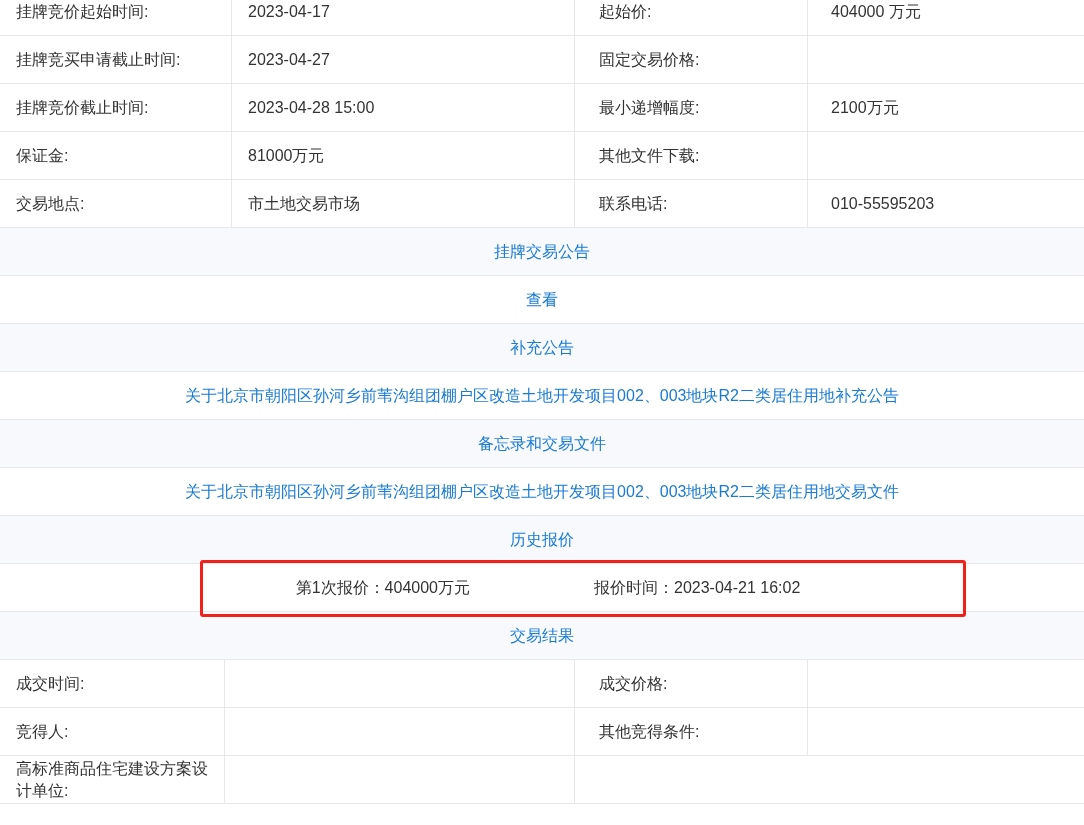 This screenshot has height=825, width=1084. What do you see at coordinates (311, 107) in the screenshot?
I see `field-value: 2023-04-28 15:00` at bounding box center [311, 107].